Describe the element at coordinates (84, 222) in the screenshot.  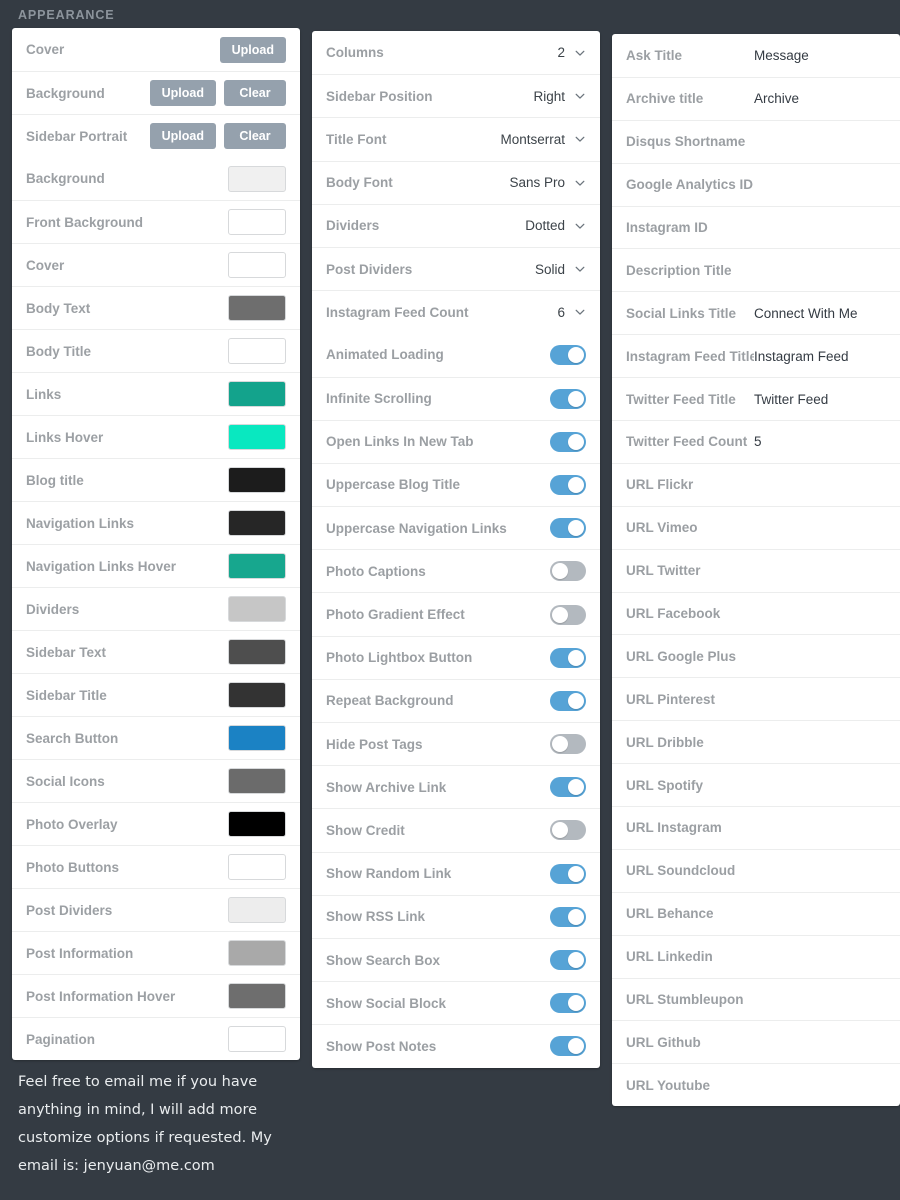
I see `row-label: Front Background` at that location.